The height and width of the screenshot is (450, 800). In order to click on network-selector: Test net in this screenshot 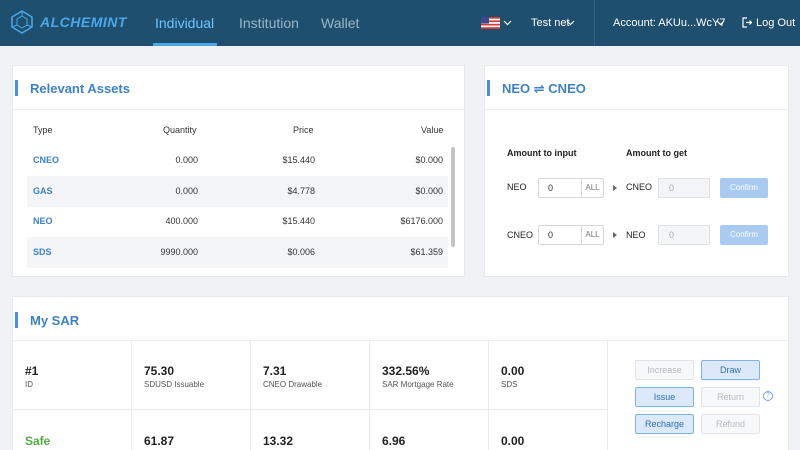, I will do `click(550, 23)`.